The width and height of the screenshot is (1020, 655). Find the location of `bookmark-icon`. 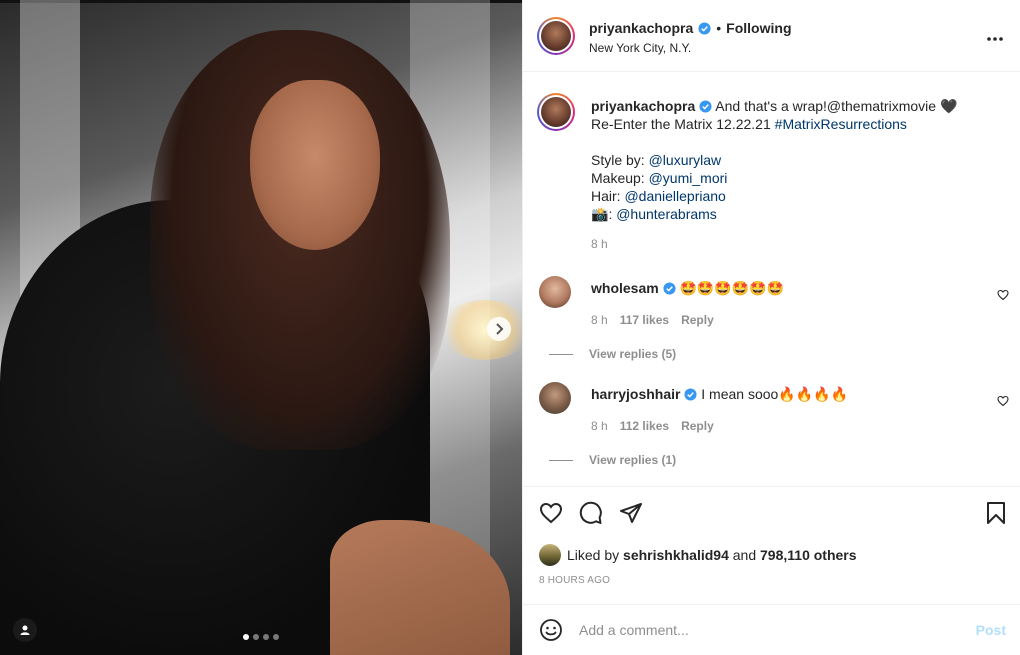

bookmark-icon is located at coordinates (996, 513).